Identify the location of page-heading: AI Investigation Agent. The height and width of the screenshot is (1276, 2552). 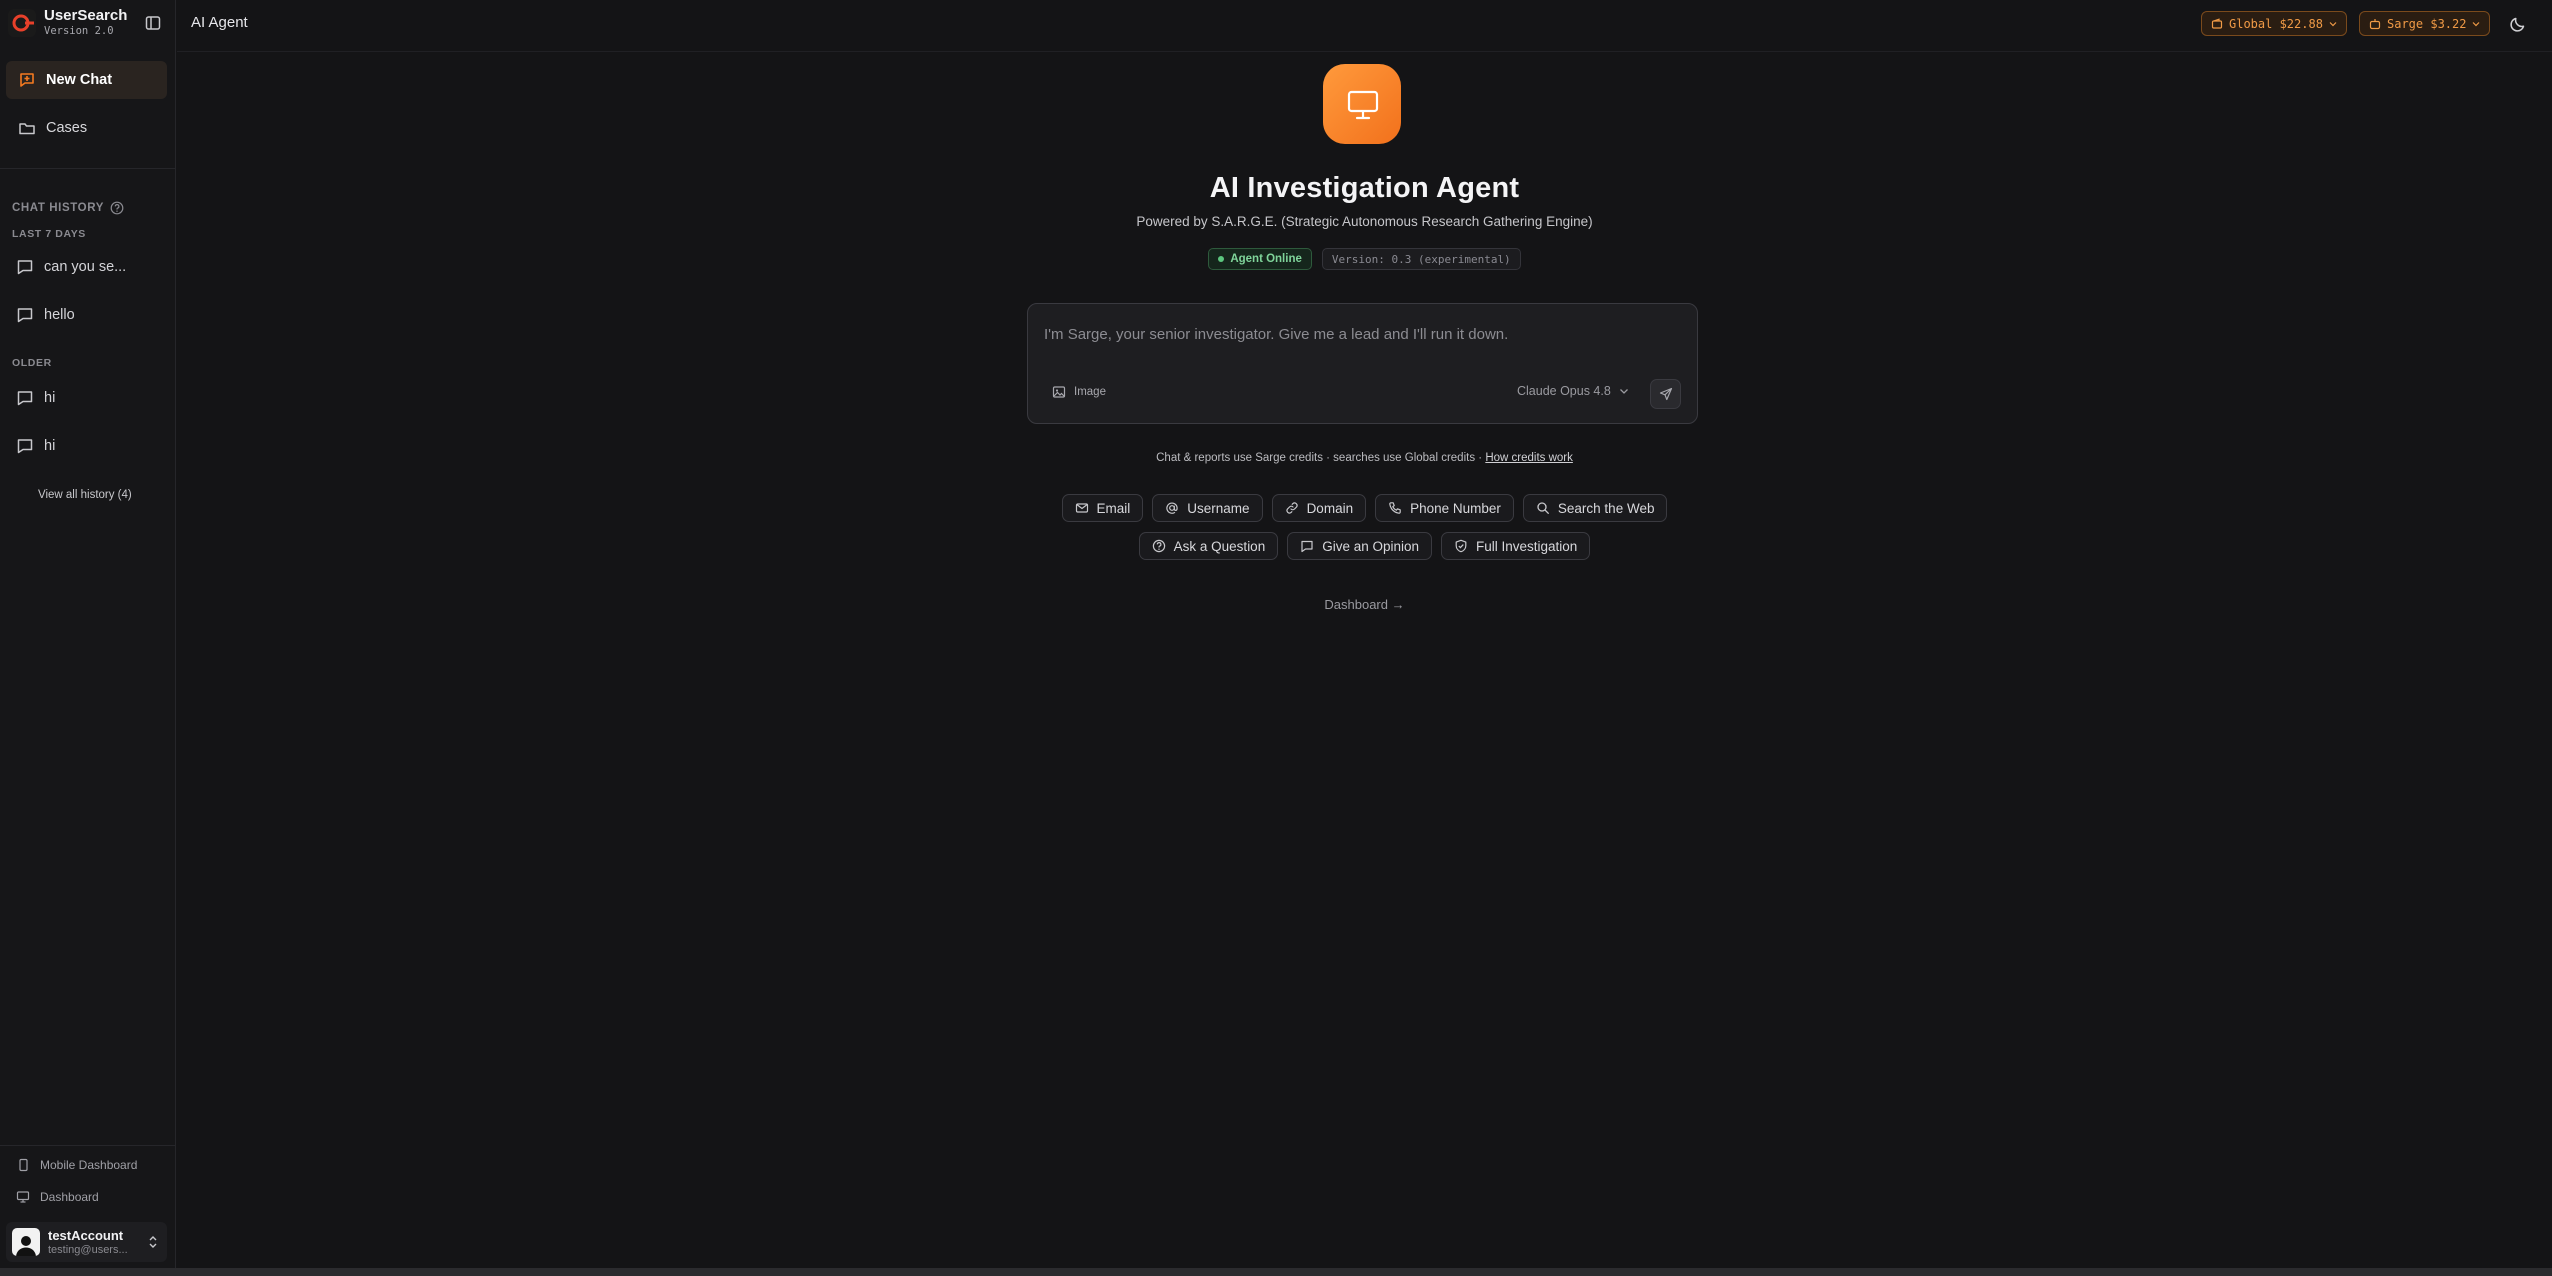
(1364, 188).